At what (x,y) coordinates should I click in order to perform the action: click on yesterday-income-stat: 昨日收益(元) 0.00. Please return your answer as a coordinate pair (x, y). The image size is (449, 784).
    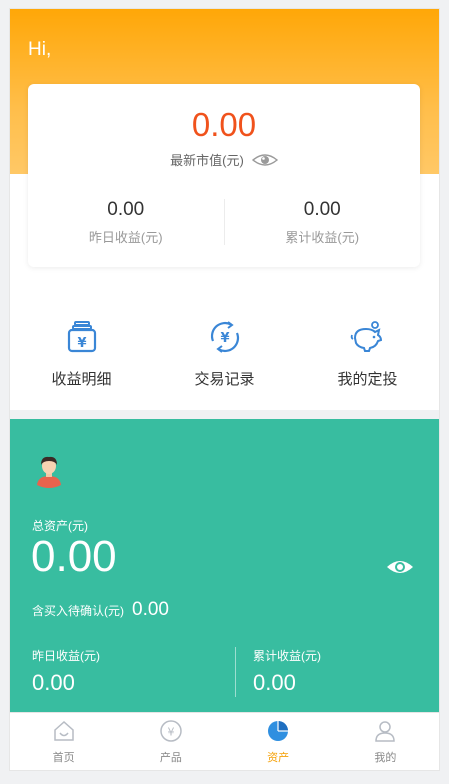
    Looking at the image, I should click on (66, 671).